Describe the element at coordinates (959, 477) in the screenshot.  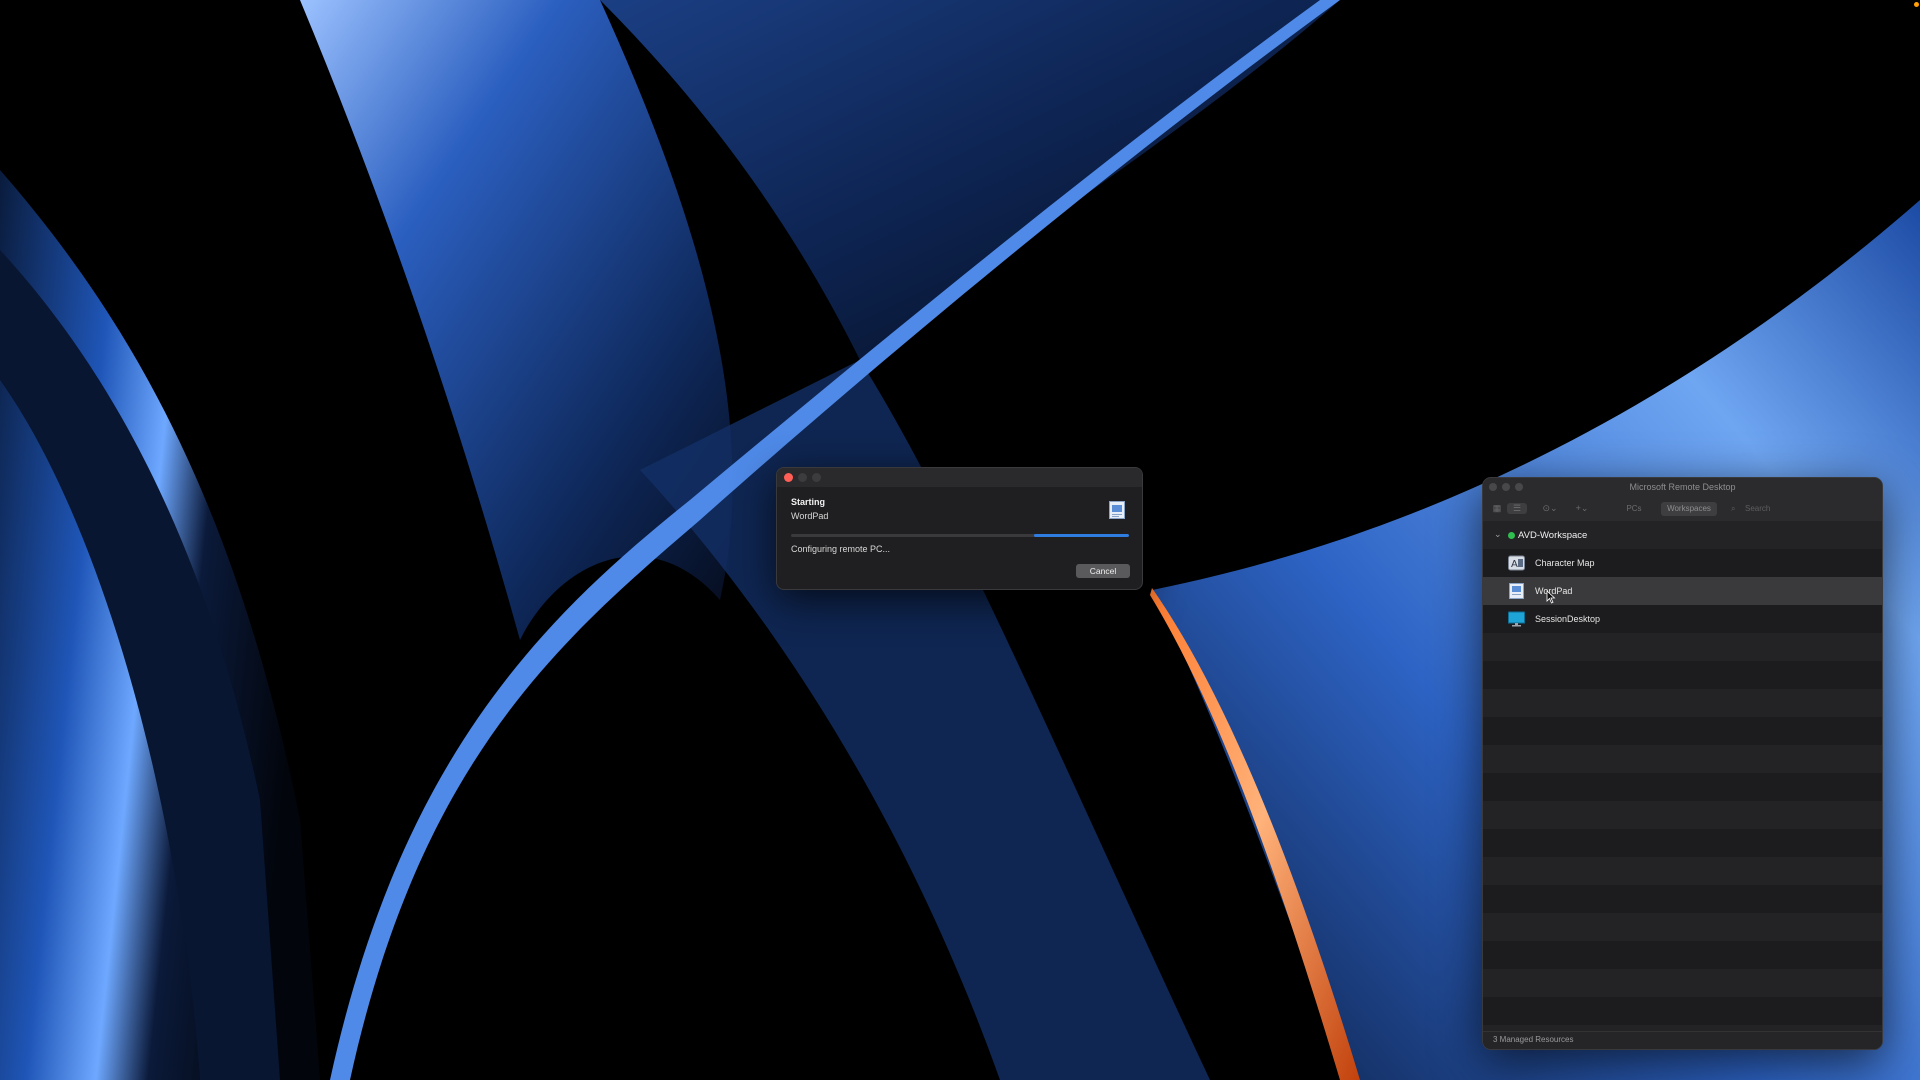
I see `dialog-titlebar` at that location.